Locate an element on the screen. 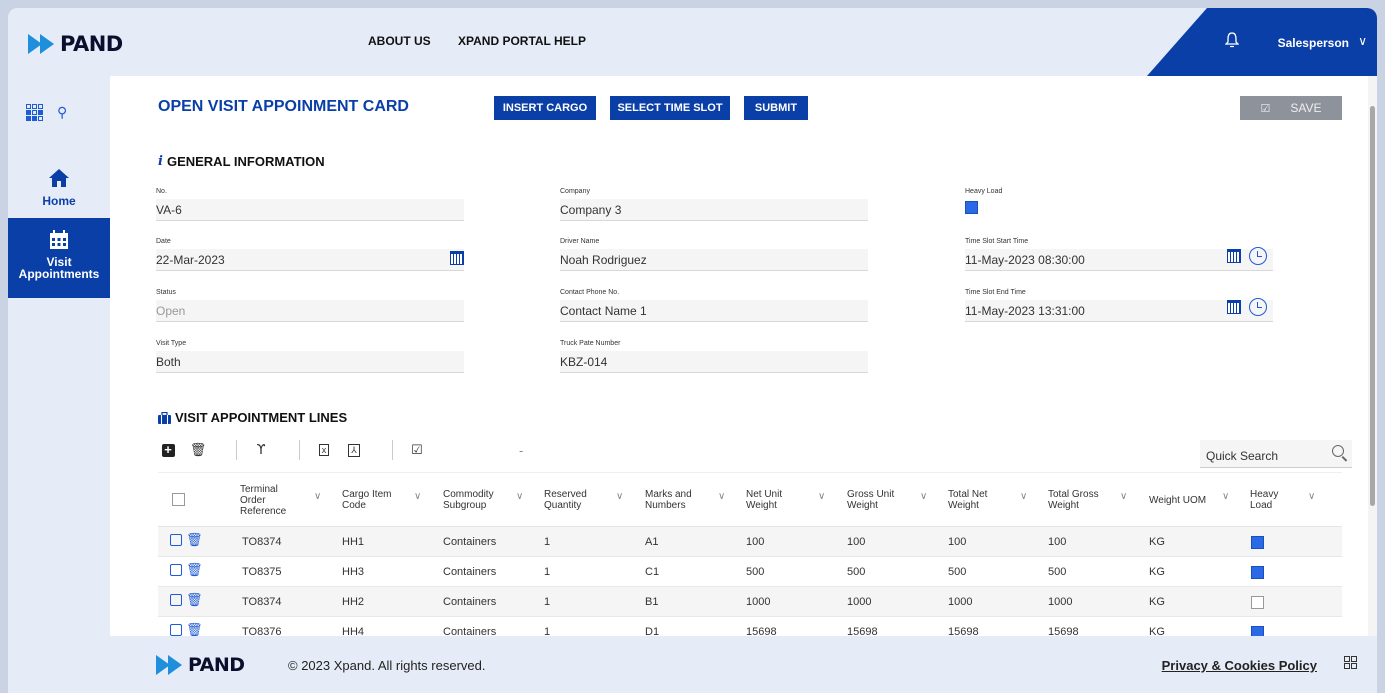  cell-total-gross: 100 is located at coordinates (1057, 542).